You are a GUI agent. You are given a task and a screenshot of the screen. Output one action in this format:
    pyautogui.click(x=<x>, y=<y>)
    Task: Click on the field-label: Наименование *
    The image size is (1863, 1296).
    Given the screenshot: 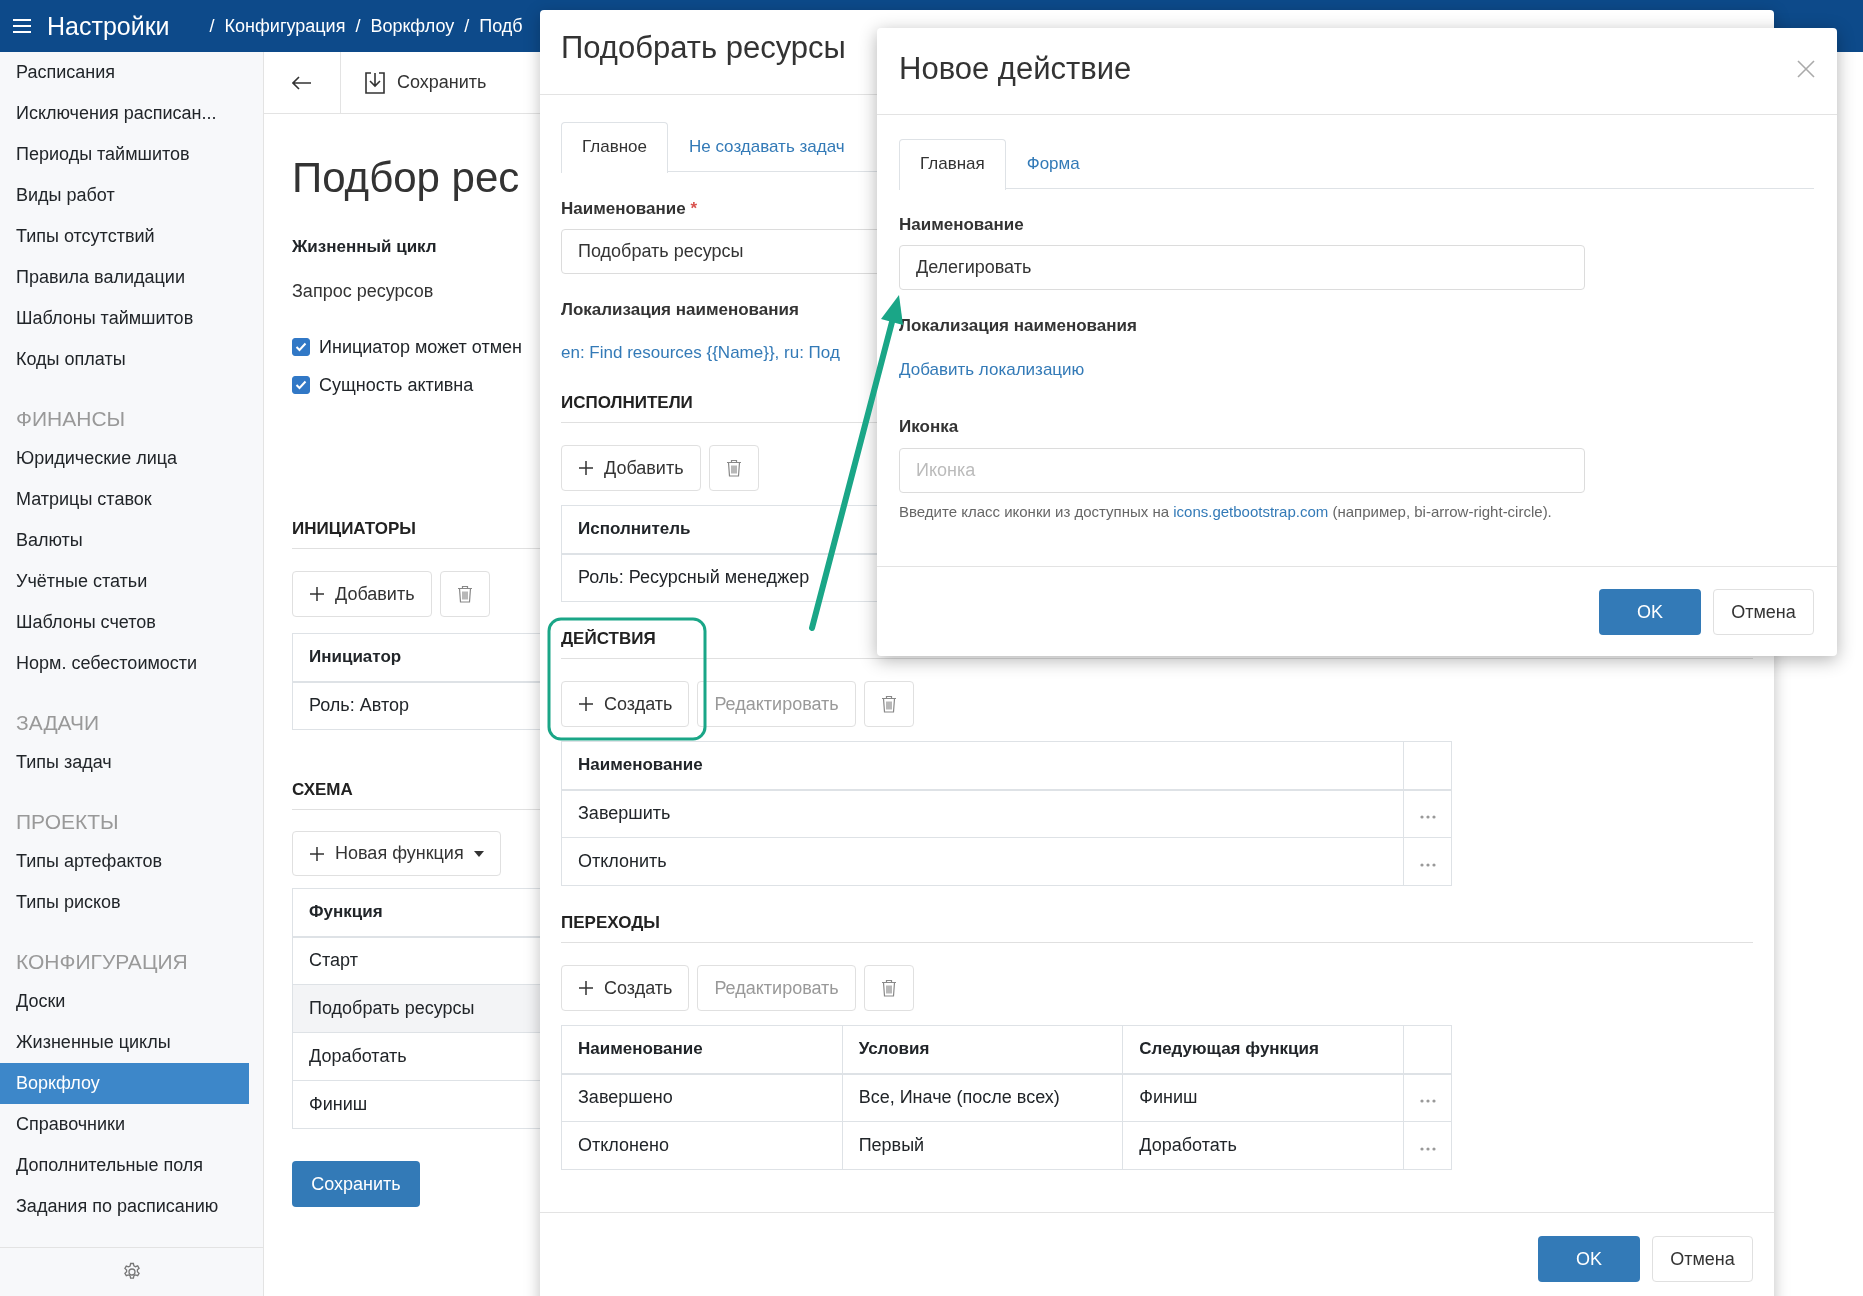 What is the action you would take?
    pyautogui.click(x=630, y=209)
    